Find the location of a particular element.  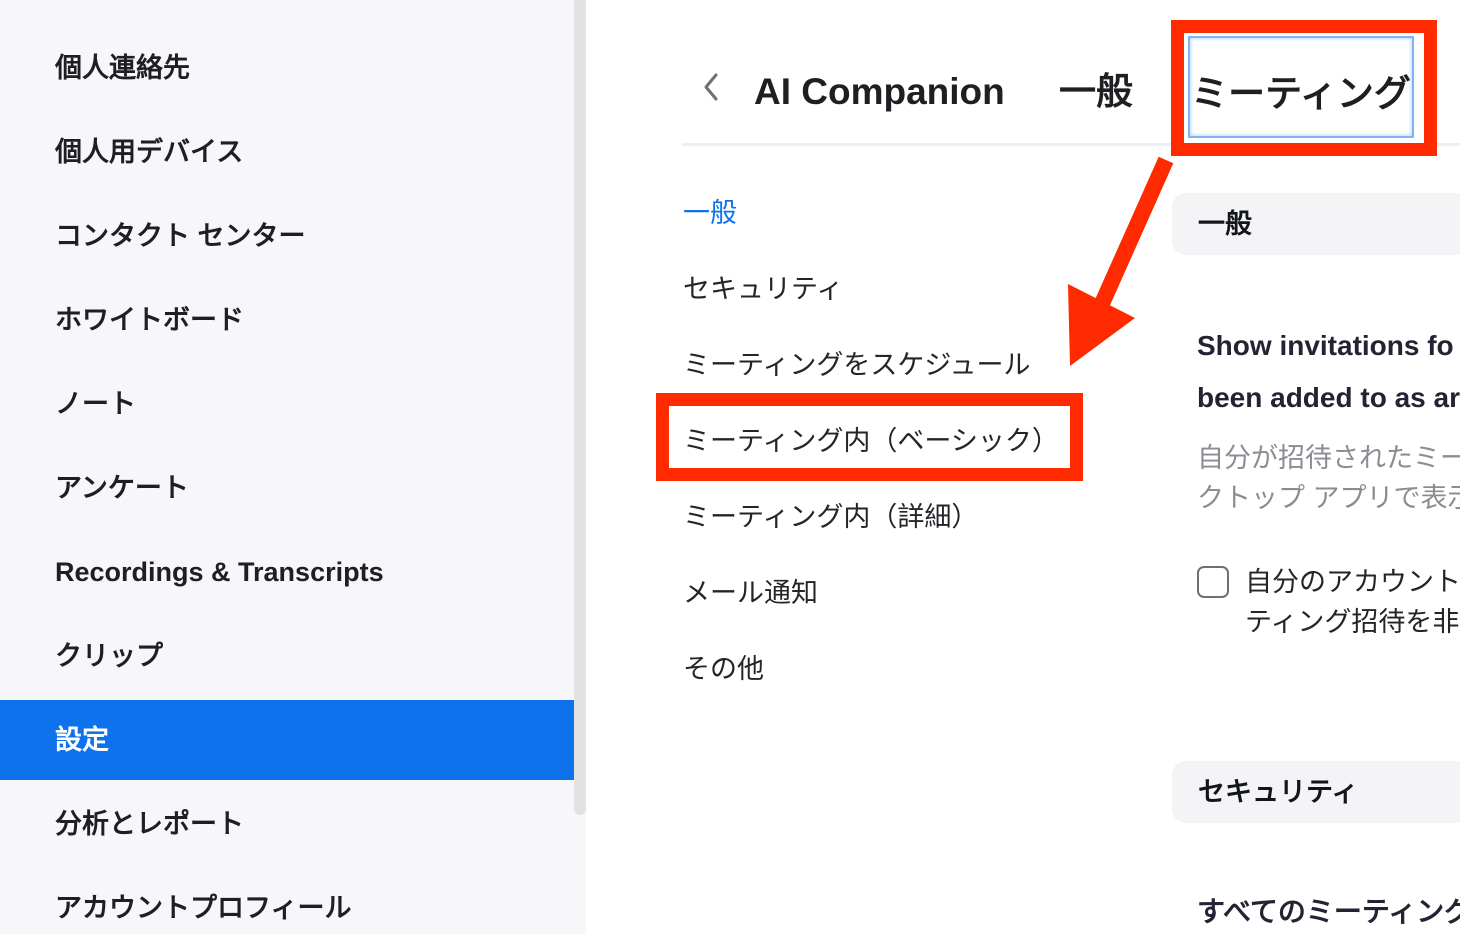

sidebar-item-whiteboard: ホワイトボード is located at coordinates (287, 320).